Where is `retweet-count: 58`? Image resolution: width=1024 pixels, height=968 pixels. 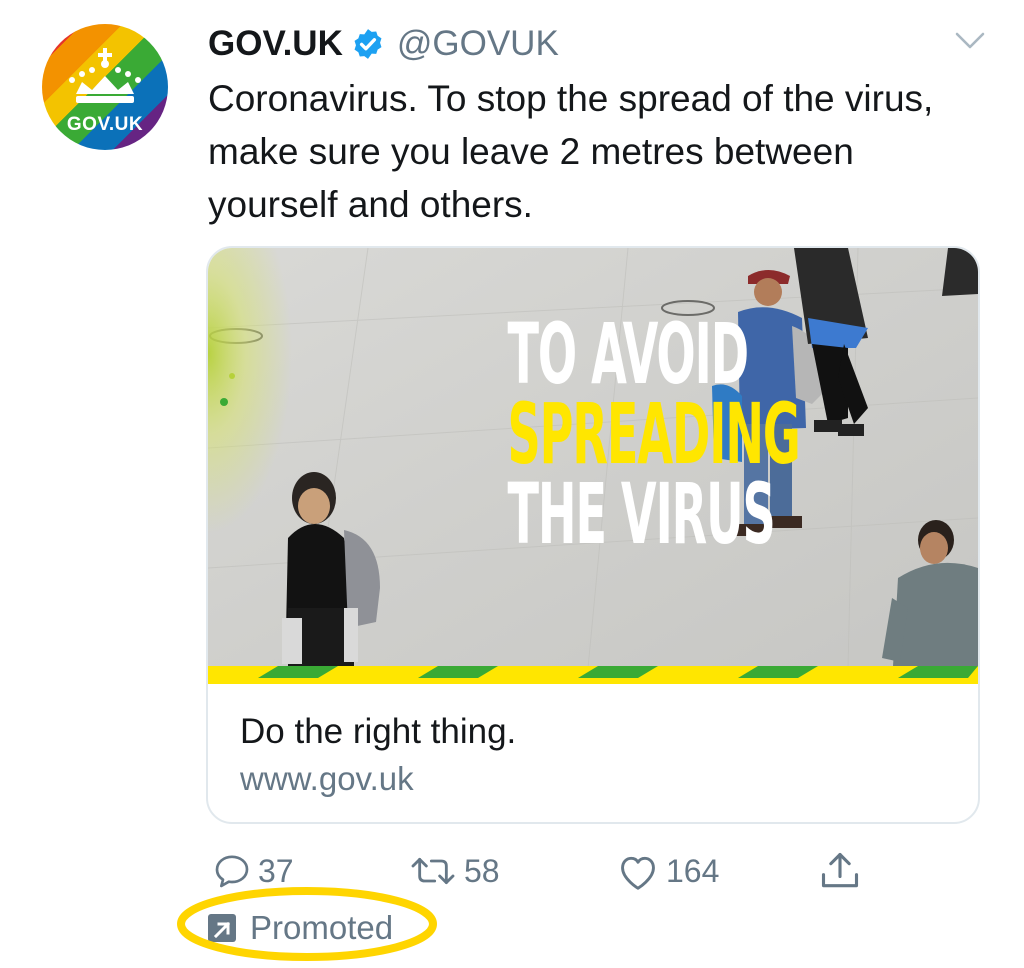
retweet-count: 58 is located at coordinates (482, 870).